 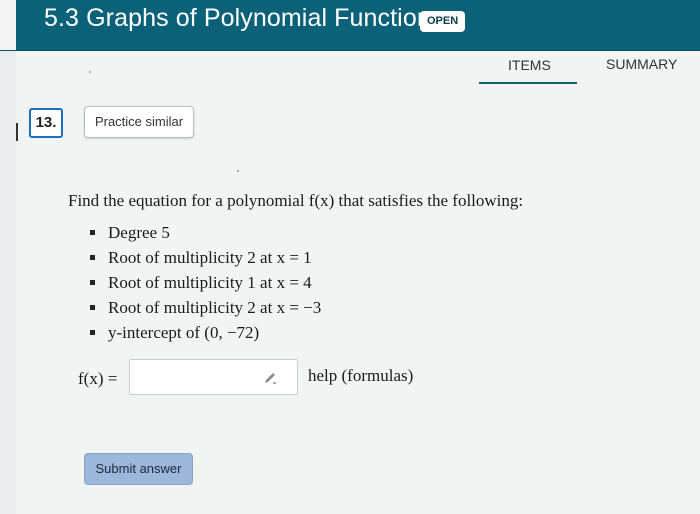 What do you see at coordinates (443, 21) in the screenshot?
I see `open-badge: OPEN` at bounding box center [443, 21].